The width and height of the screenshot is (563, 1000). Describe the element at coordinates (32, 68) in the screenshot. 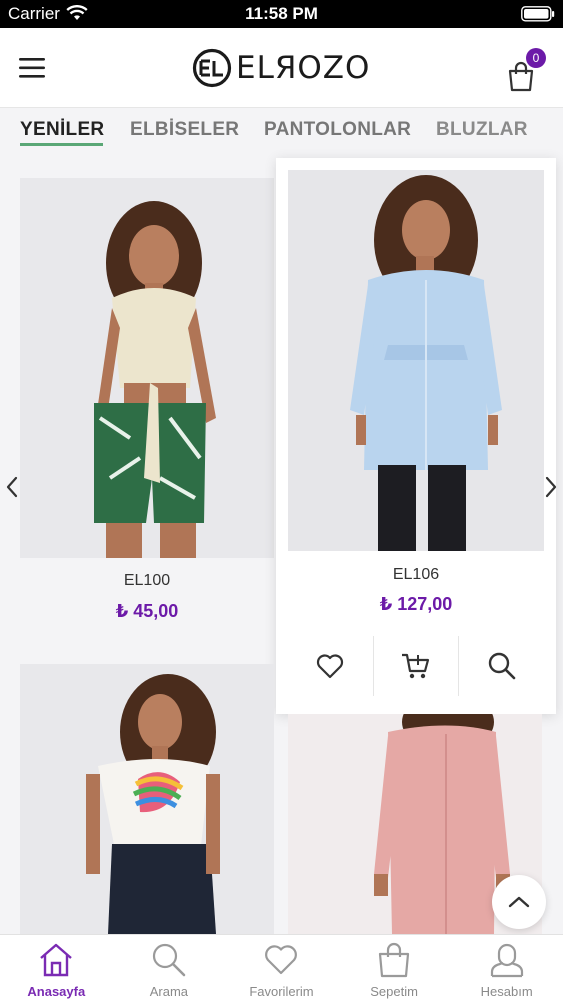

I see `menu-icon` at that location.